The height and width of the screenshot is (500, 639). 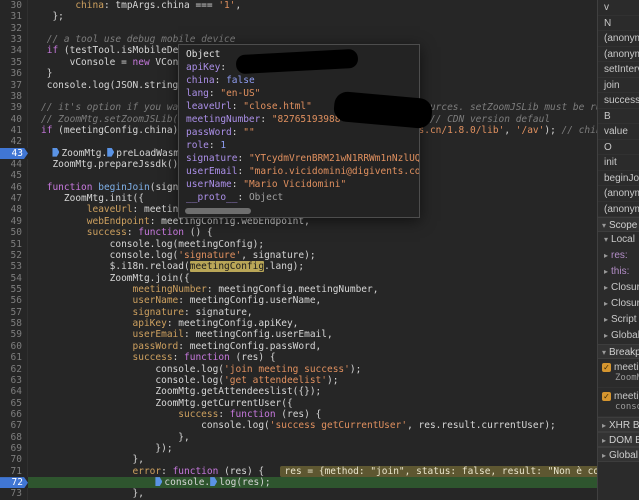 I want to click on code-line: ZoomMtg.getAttendeeslist({});, so click(x=312, y=391).